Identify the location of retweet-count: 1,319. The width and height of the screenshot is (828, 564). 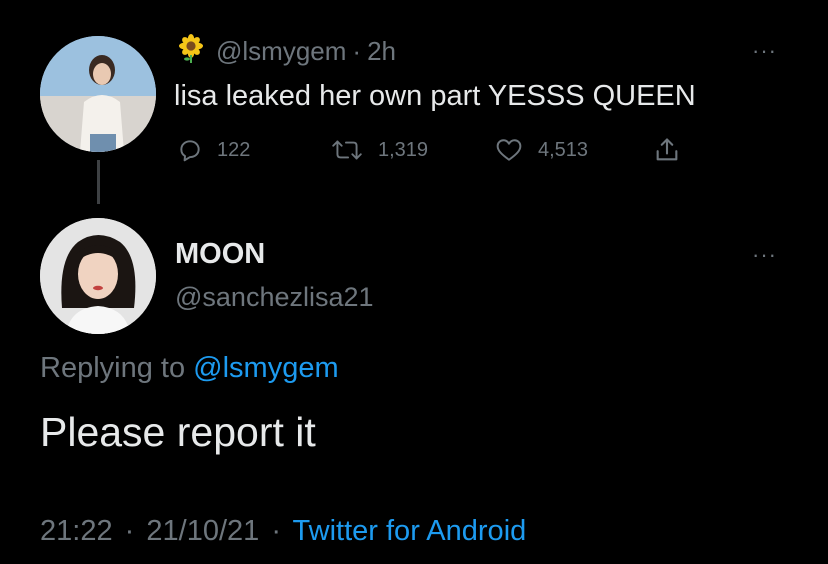
(403, 149).